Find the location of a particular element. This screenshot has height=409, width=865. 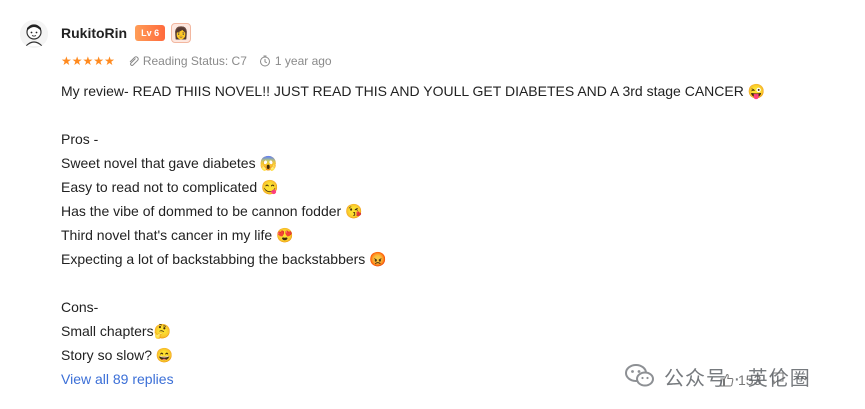

avatar is located at coordinates (34, 34).